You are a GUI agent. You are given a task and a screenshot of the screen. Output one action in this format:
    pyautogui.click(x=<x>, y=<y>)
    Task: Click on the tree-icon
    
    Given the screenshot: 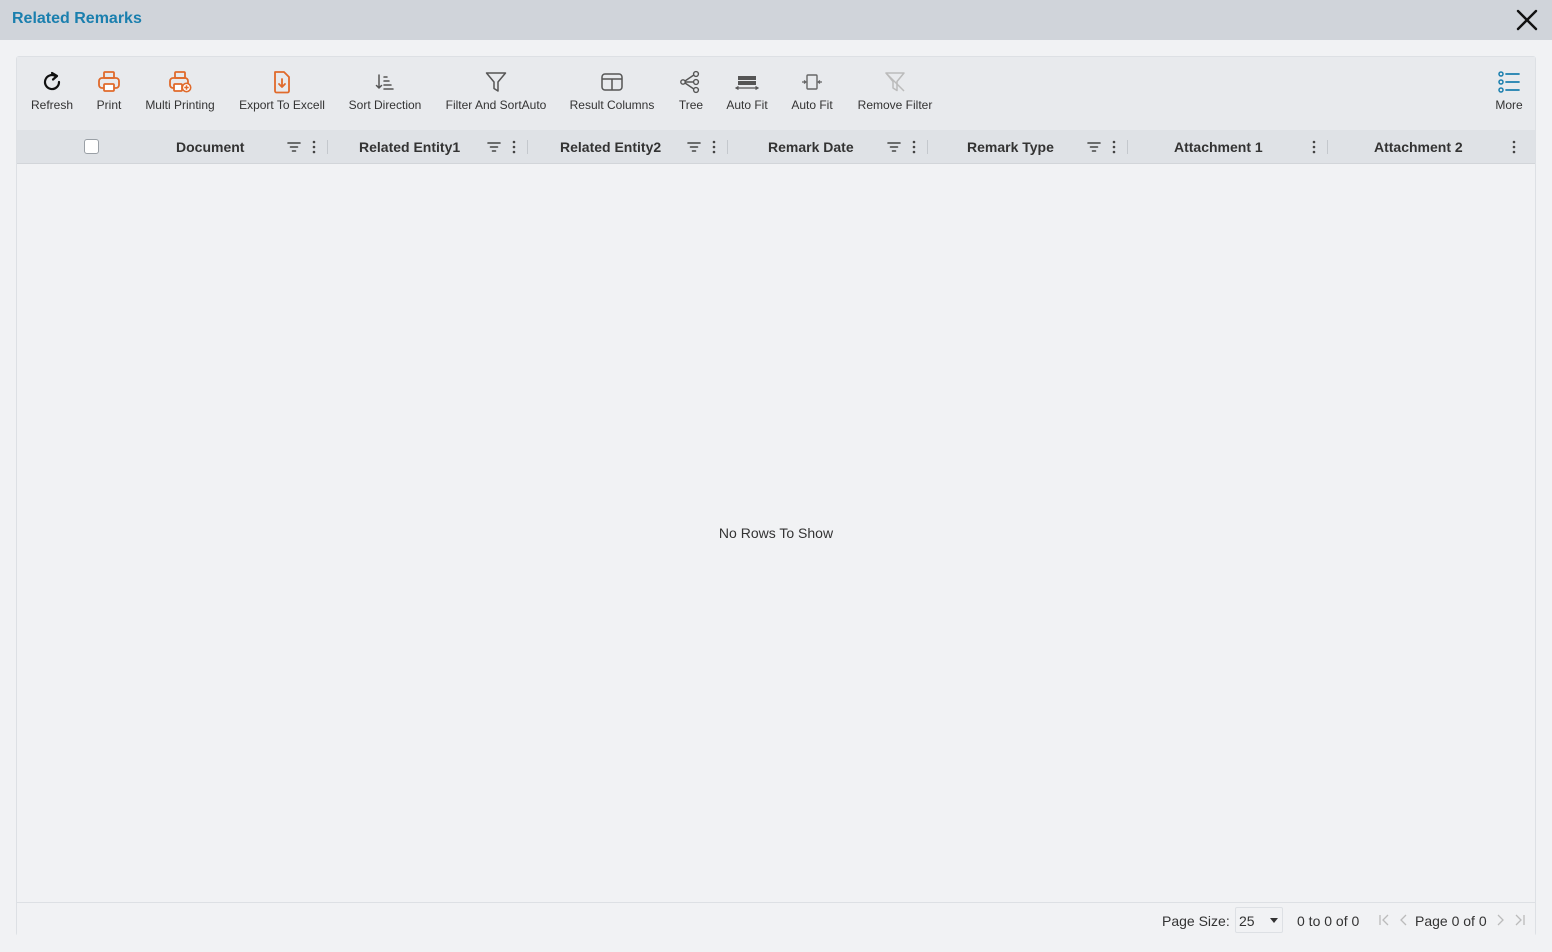 What is the action you would take?
    pyautogui.click(x=691, y=82)
    